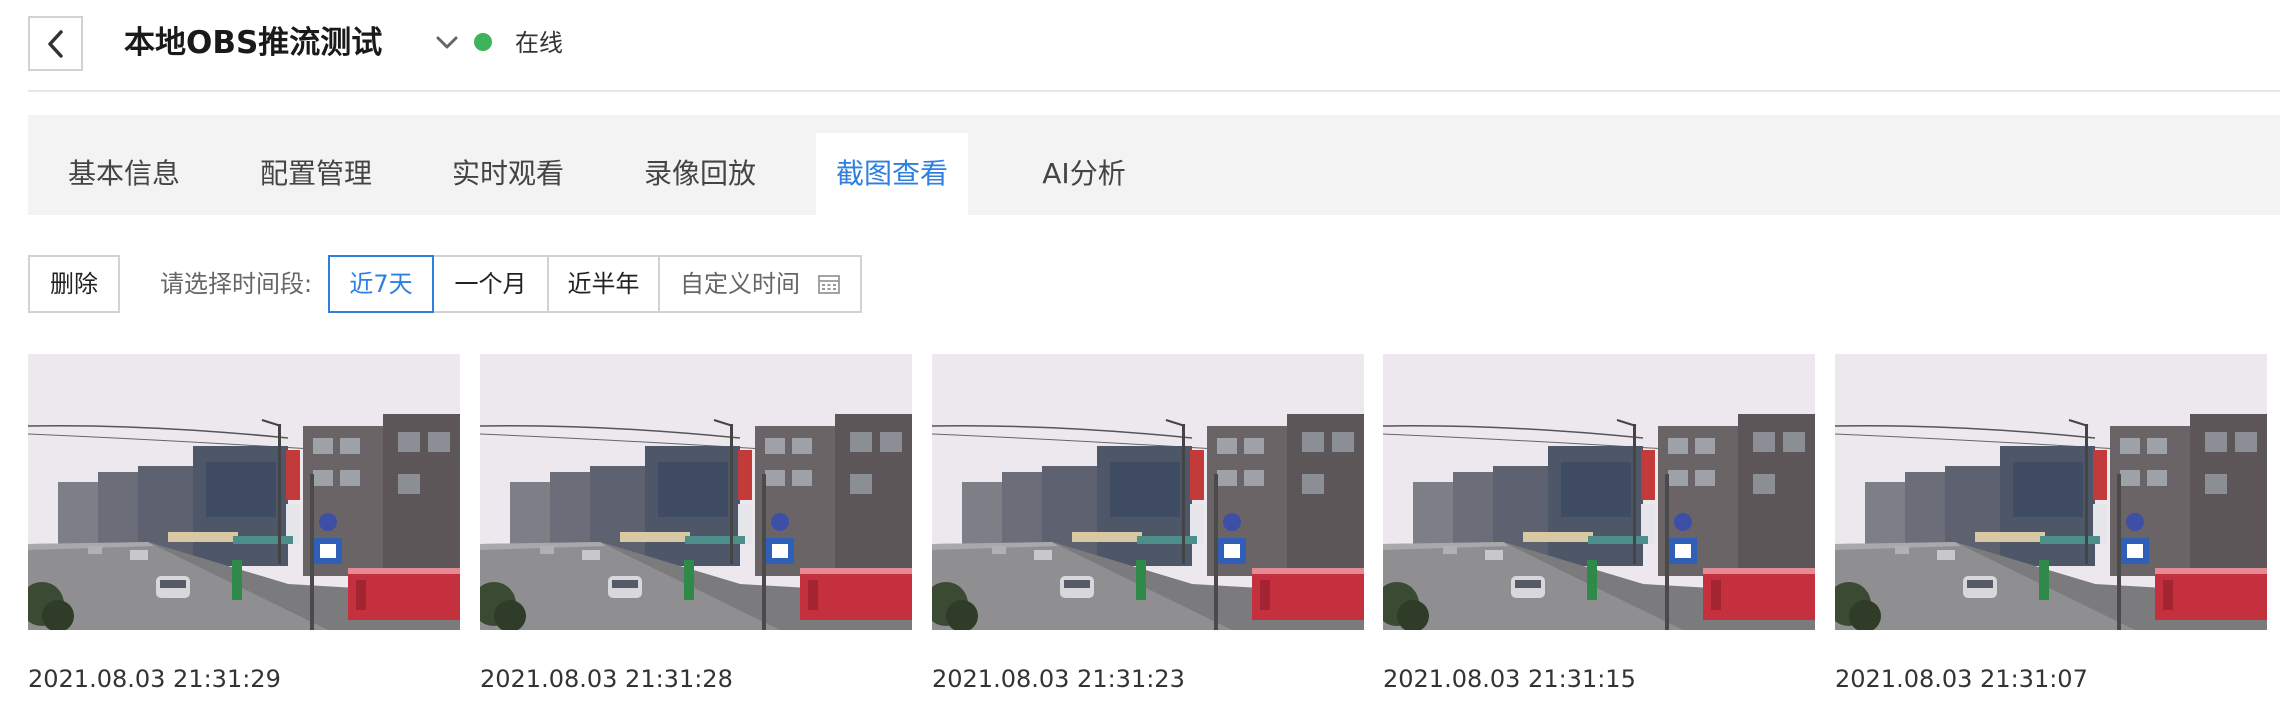 This screenshot has width=2280, height=706. I want to click on device-switch-dropdown, so click(447, 43).